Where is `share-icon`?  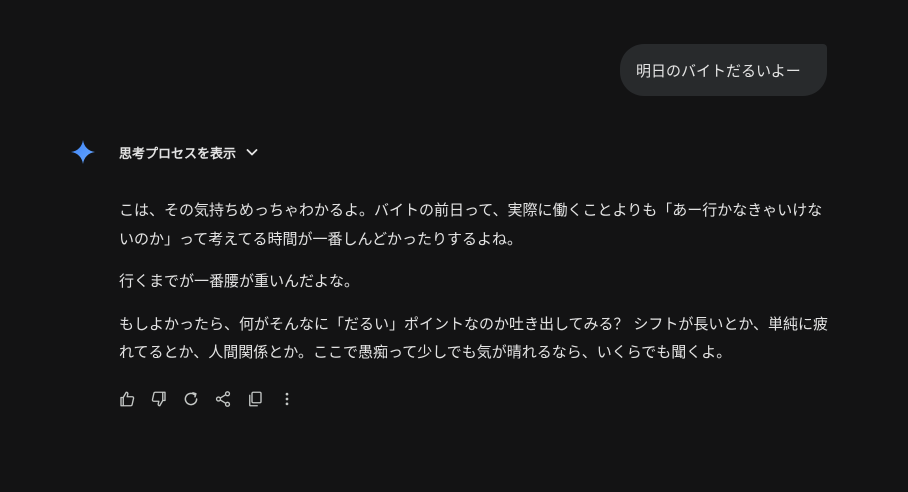
share-icon is located at coordinates (223, 399).